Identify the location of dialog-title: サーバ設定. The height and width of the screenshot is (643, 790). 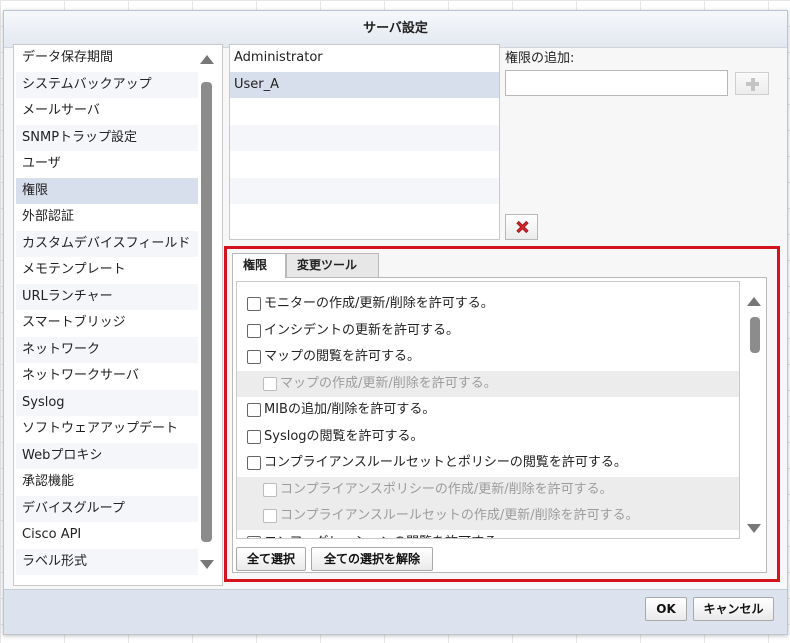
(395, 29).